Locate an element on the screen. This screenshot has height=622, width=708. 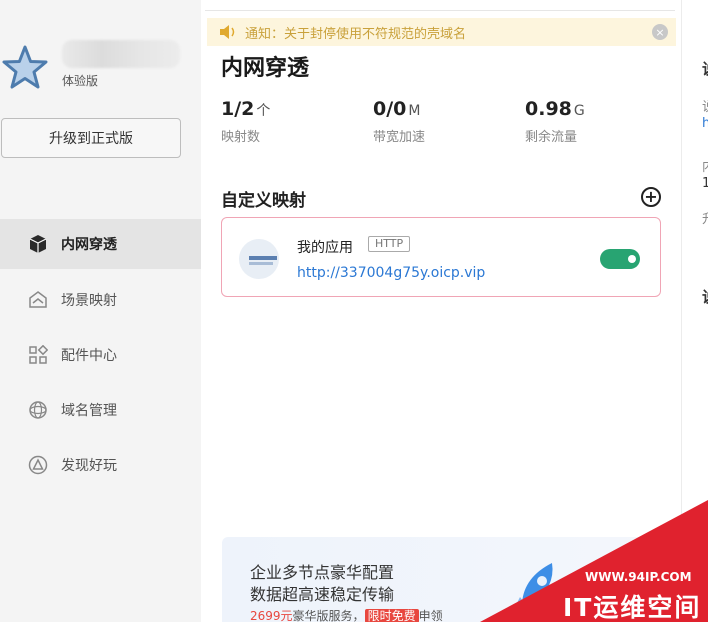
sidebar-item-domains: 域名管理 is located at coordinates (100, 410).